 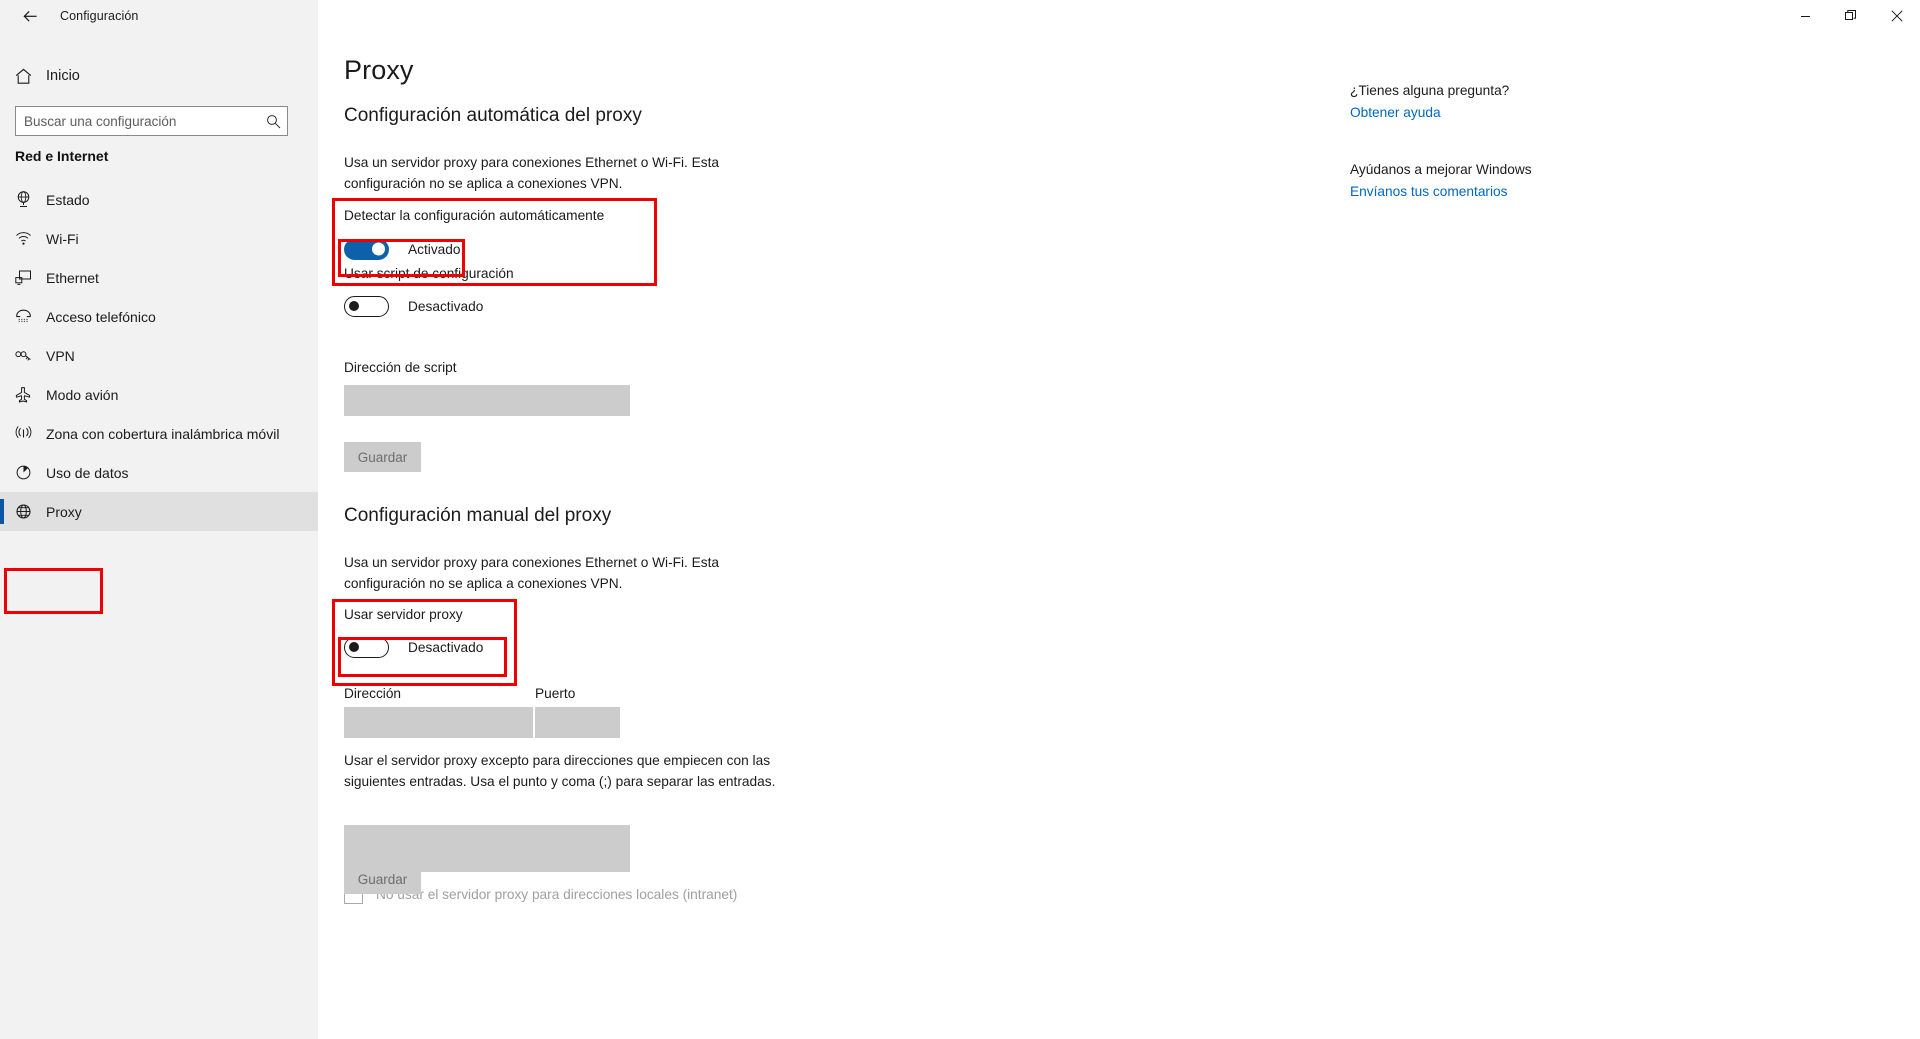 I want to click on sidebar-item-label: Modo avión, so click(x=82, y=394).